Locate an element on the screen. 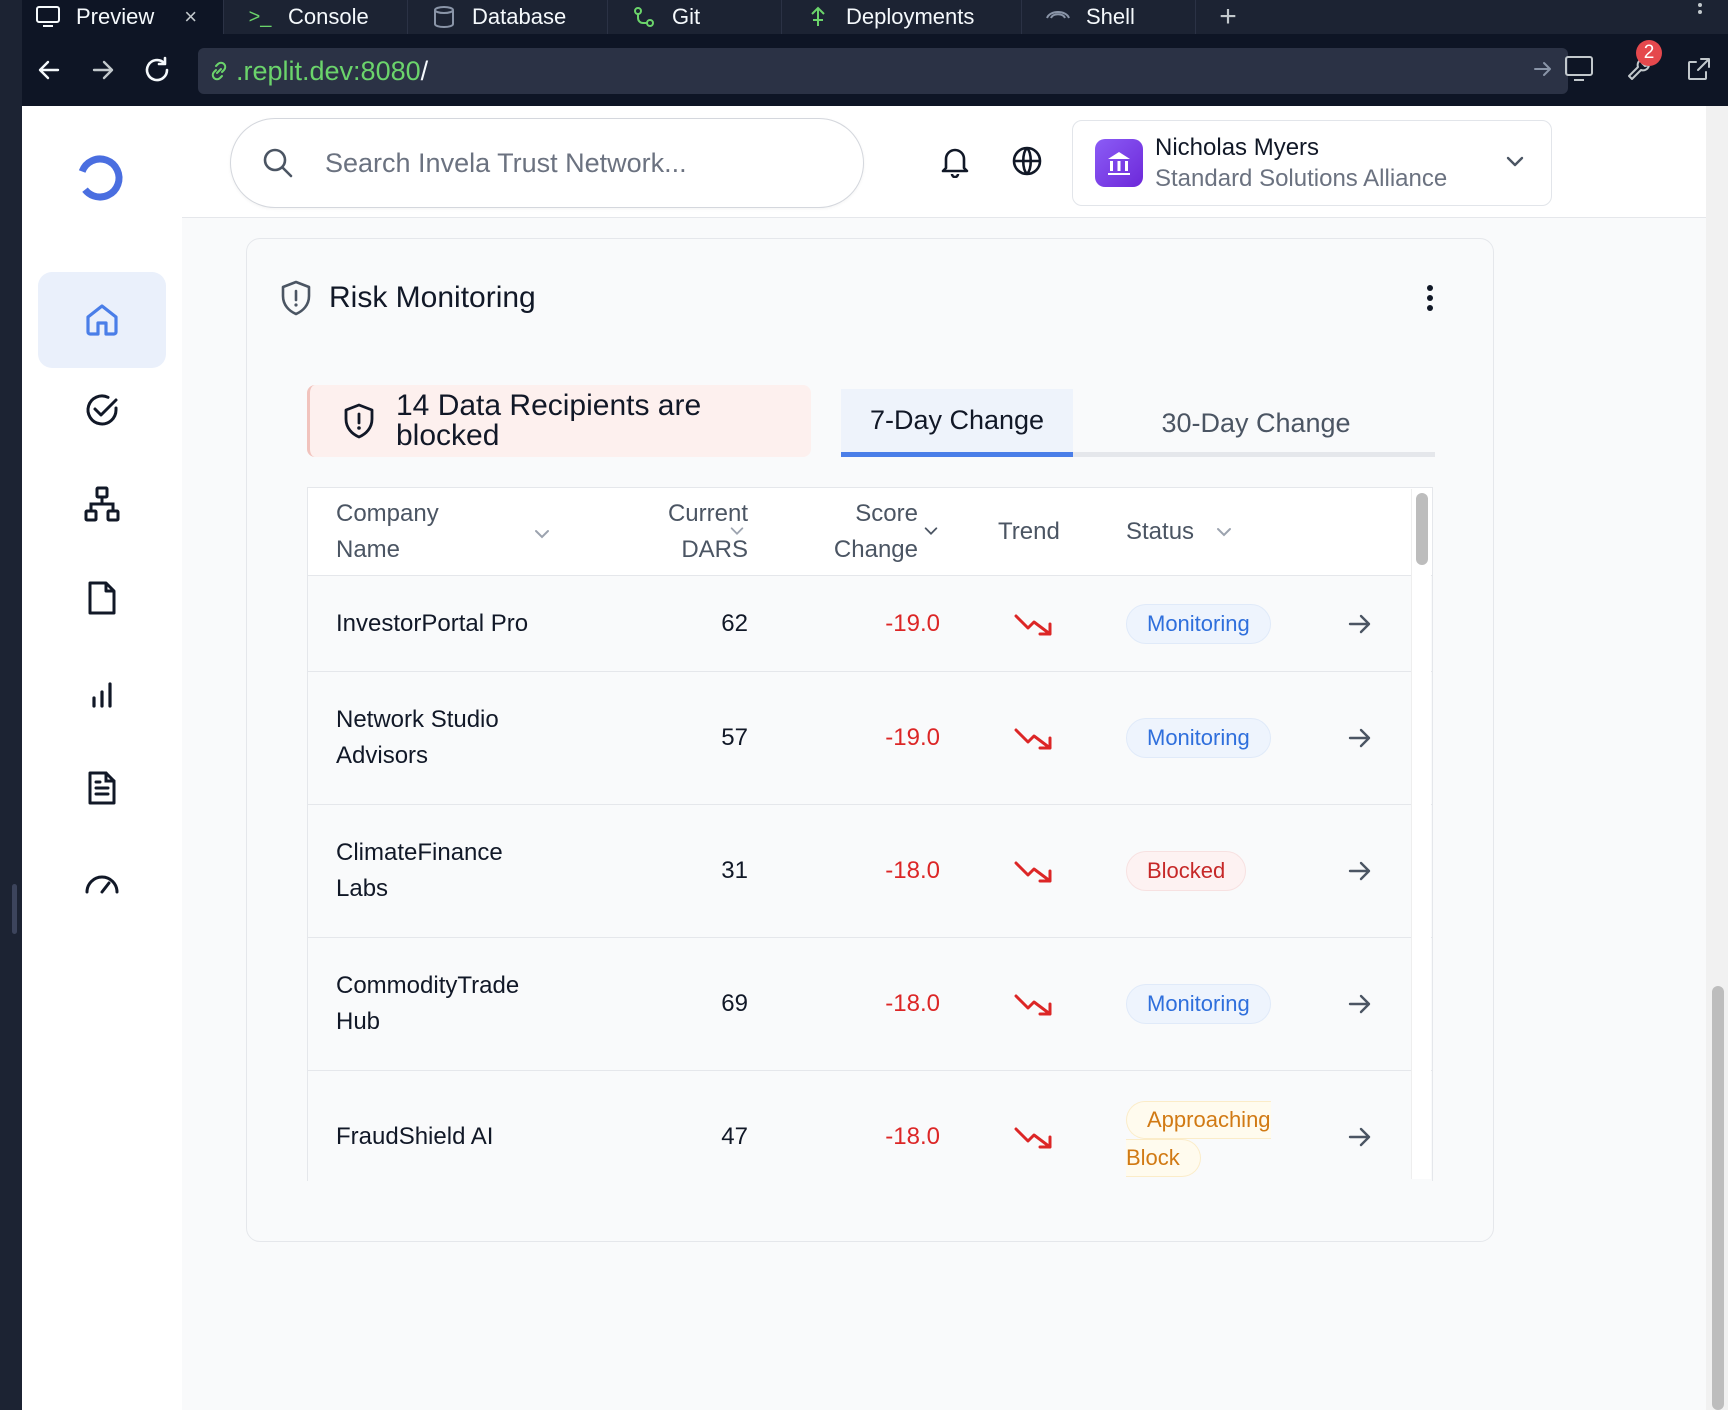 This screenshot has height=1410, width=1728. network-icon is located at coordinates (102, 504).